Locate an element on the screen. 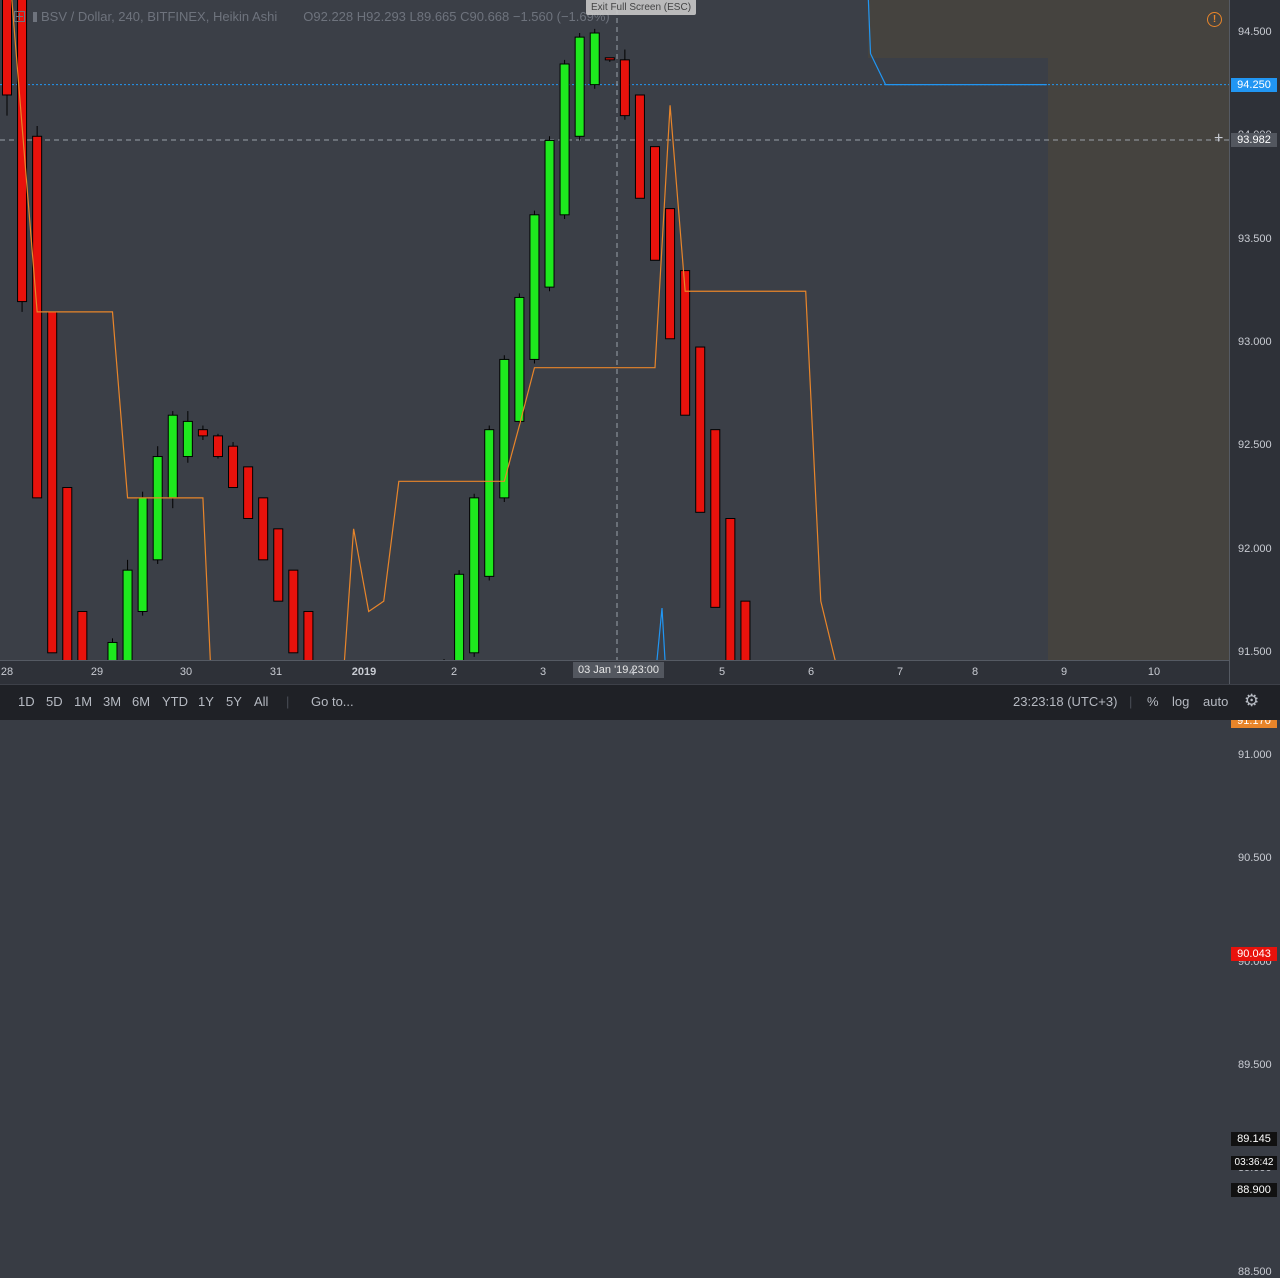 The height and width of the screenshot is (1278, 1280). price-tick-label: 89.500 is located at coordinates (1255, 1065).